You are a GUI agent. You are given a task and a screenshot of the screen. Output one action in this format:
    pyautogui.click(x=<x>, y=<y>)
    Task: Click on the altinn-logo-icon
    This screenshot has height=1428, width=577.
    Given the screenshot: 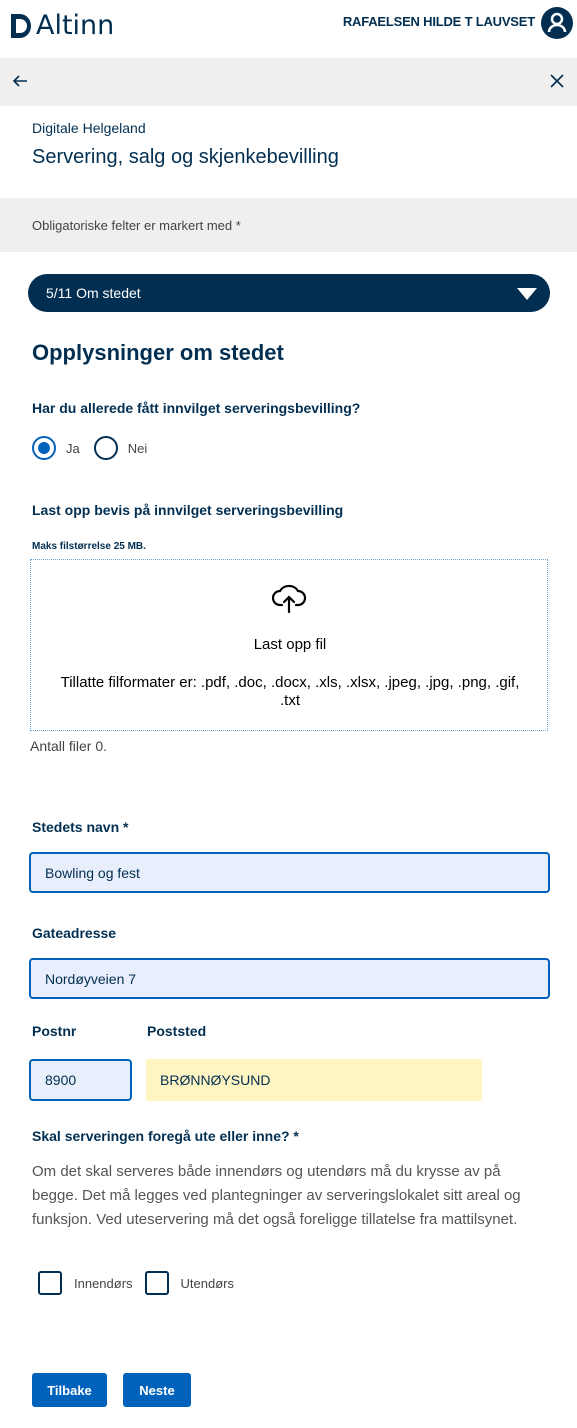 What is the action you would take?
    pyautogui.click(x=21, y=25)
    